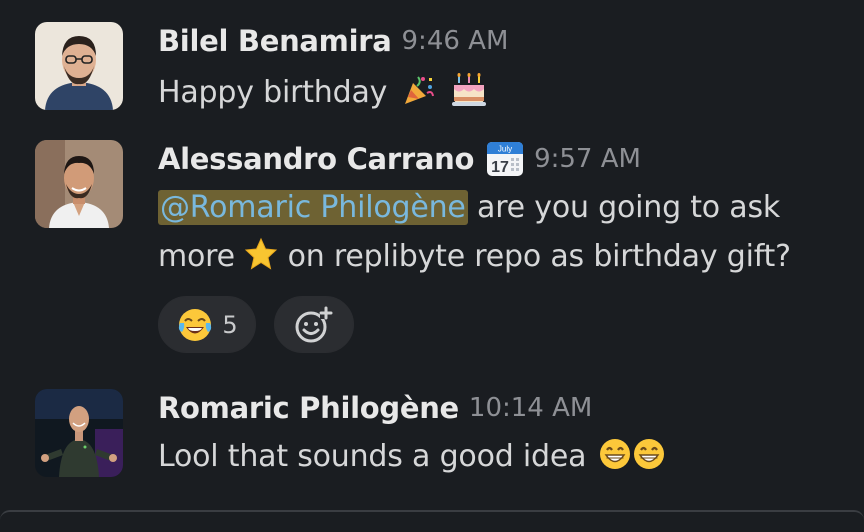  Describe the element at coordinates (530, 408) in the screenshot. I see `timestamp: 10:14 AM` at that location.